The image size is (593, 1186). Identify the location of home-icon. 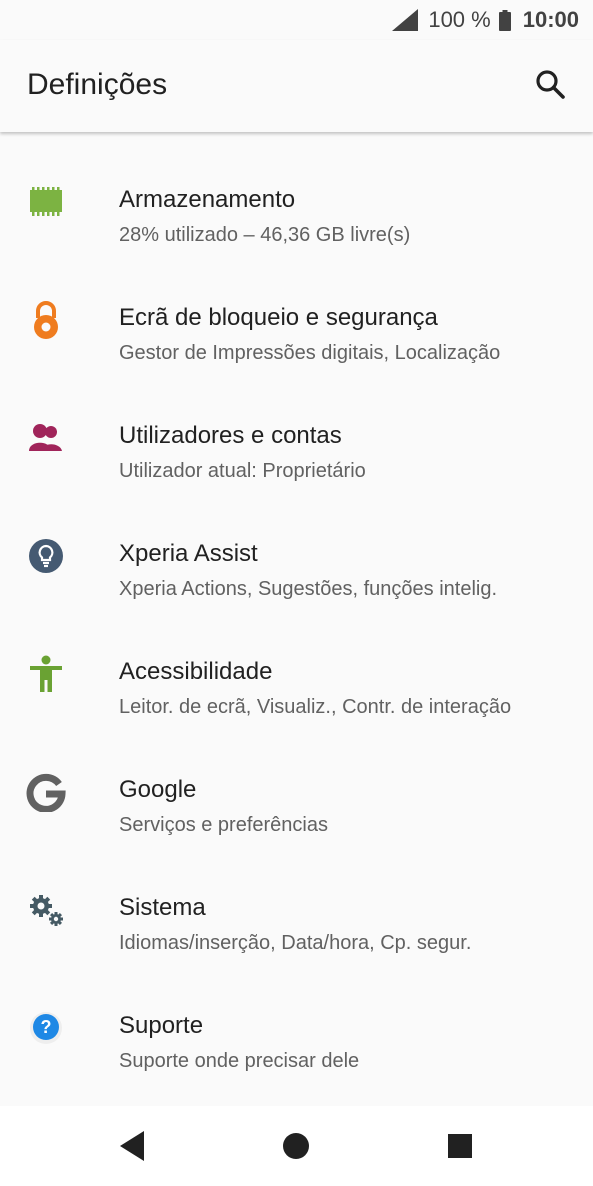
(296, 1146).